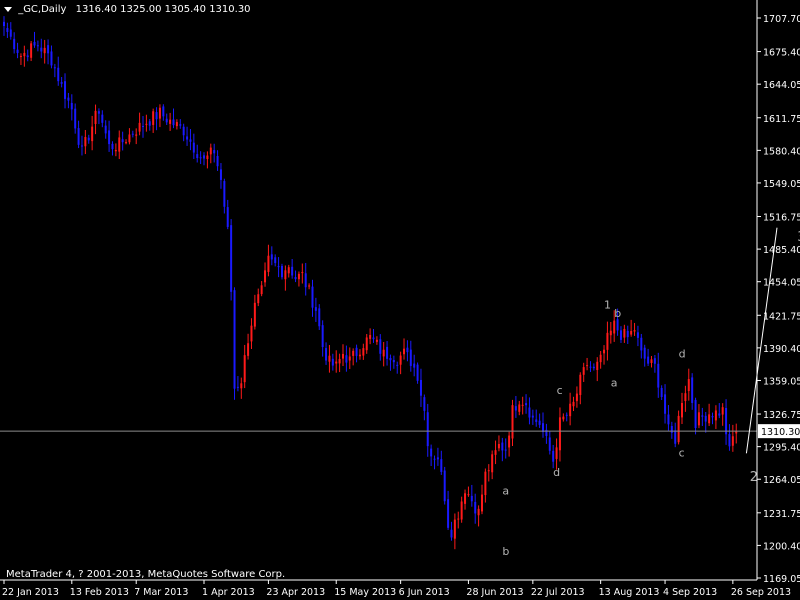 Image resolution: width=800 pixels, height=600 pixels. I want to click on price-tick-label: 1200.40, so click(781, 546).